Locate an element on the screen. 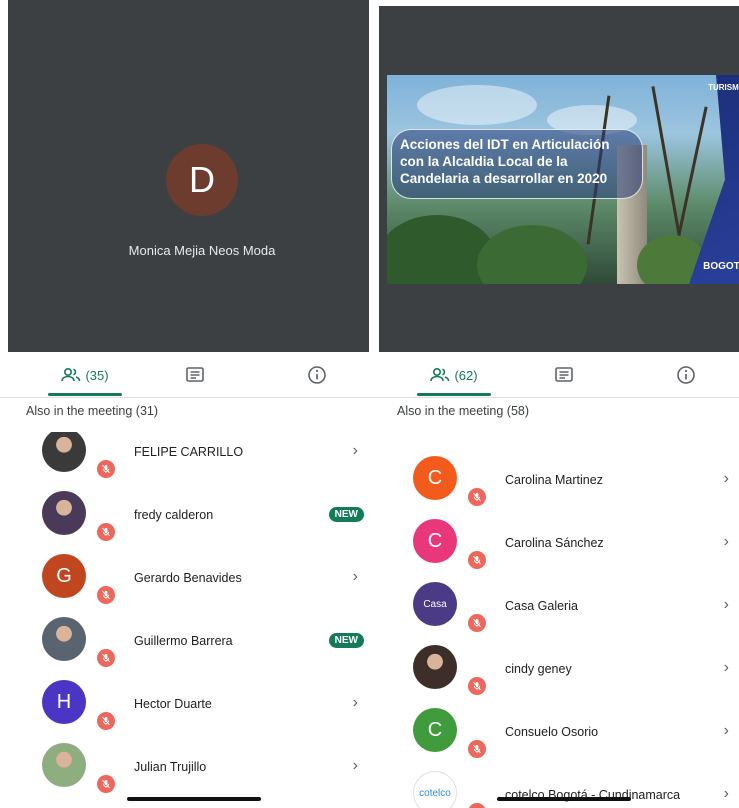 The width and height of the screenshot is (739, 808). people-count: (35) is located at coordinates (97, 375).